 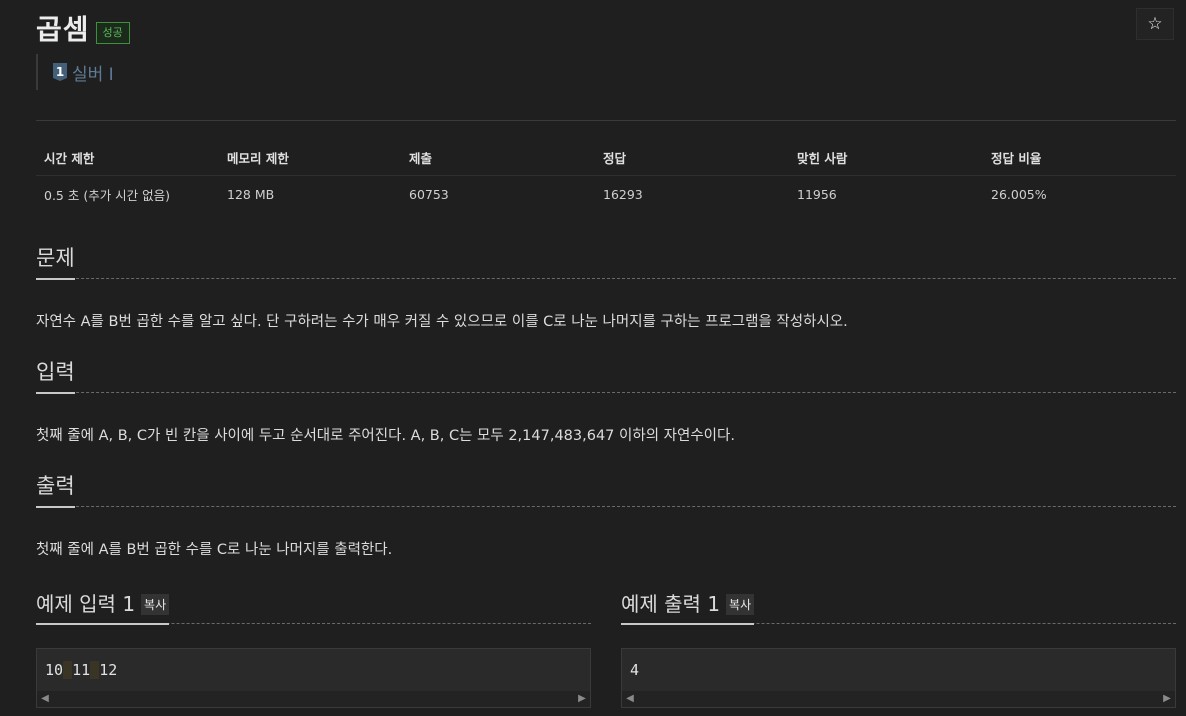 I want to click on sample-input-heading: 예제 입력 1, so click(x=86, y=604).